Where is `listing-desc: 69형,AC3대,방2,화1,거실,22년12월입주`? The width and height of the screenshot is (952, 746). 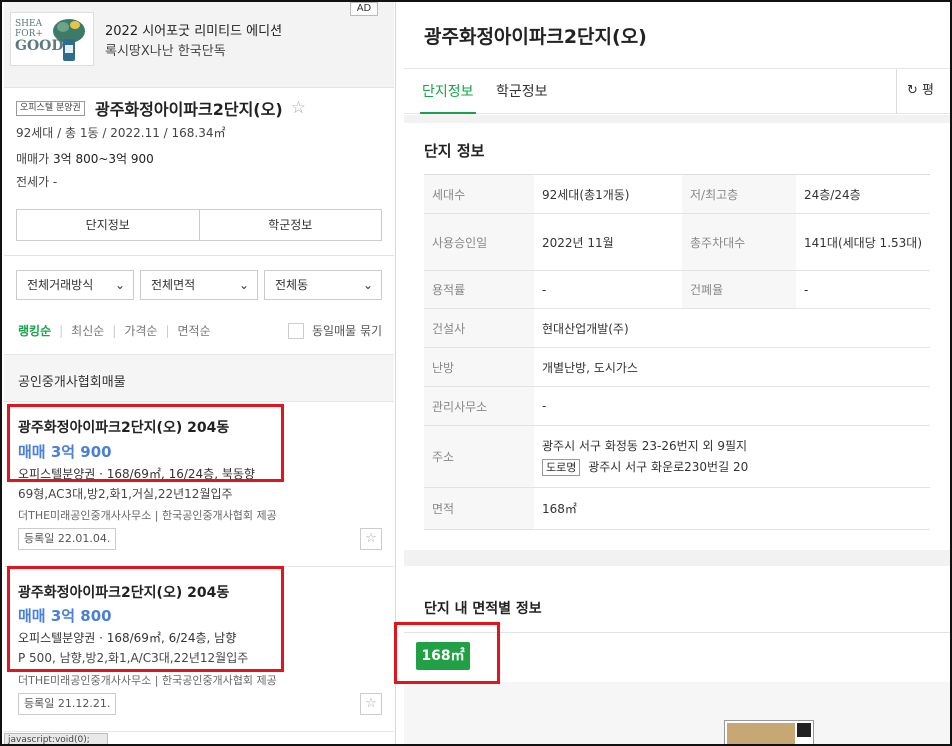
listing-desc: 69형,AC3대,방2,화1,거실,22년12월입주 is located at coordinates (125, 494).